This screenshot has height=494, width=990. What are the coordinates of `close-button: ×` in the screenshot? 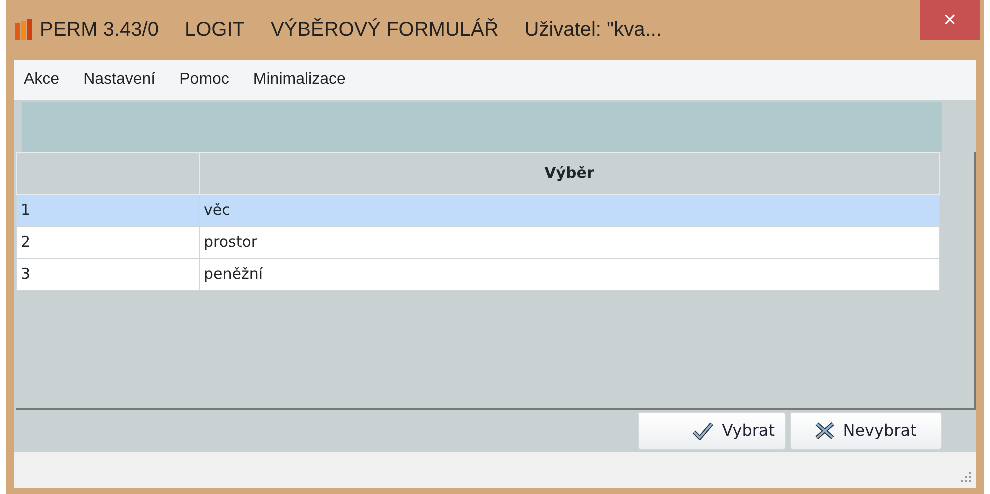 It's located at (950, 20).